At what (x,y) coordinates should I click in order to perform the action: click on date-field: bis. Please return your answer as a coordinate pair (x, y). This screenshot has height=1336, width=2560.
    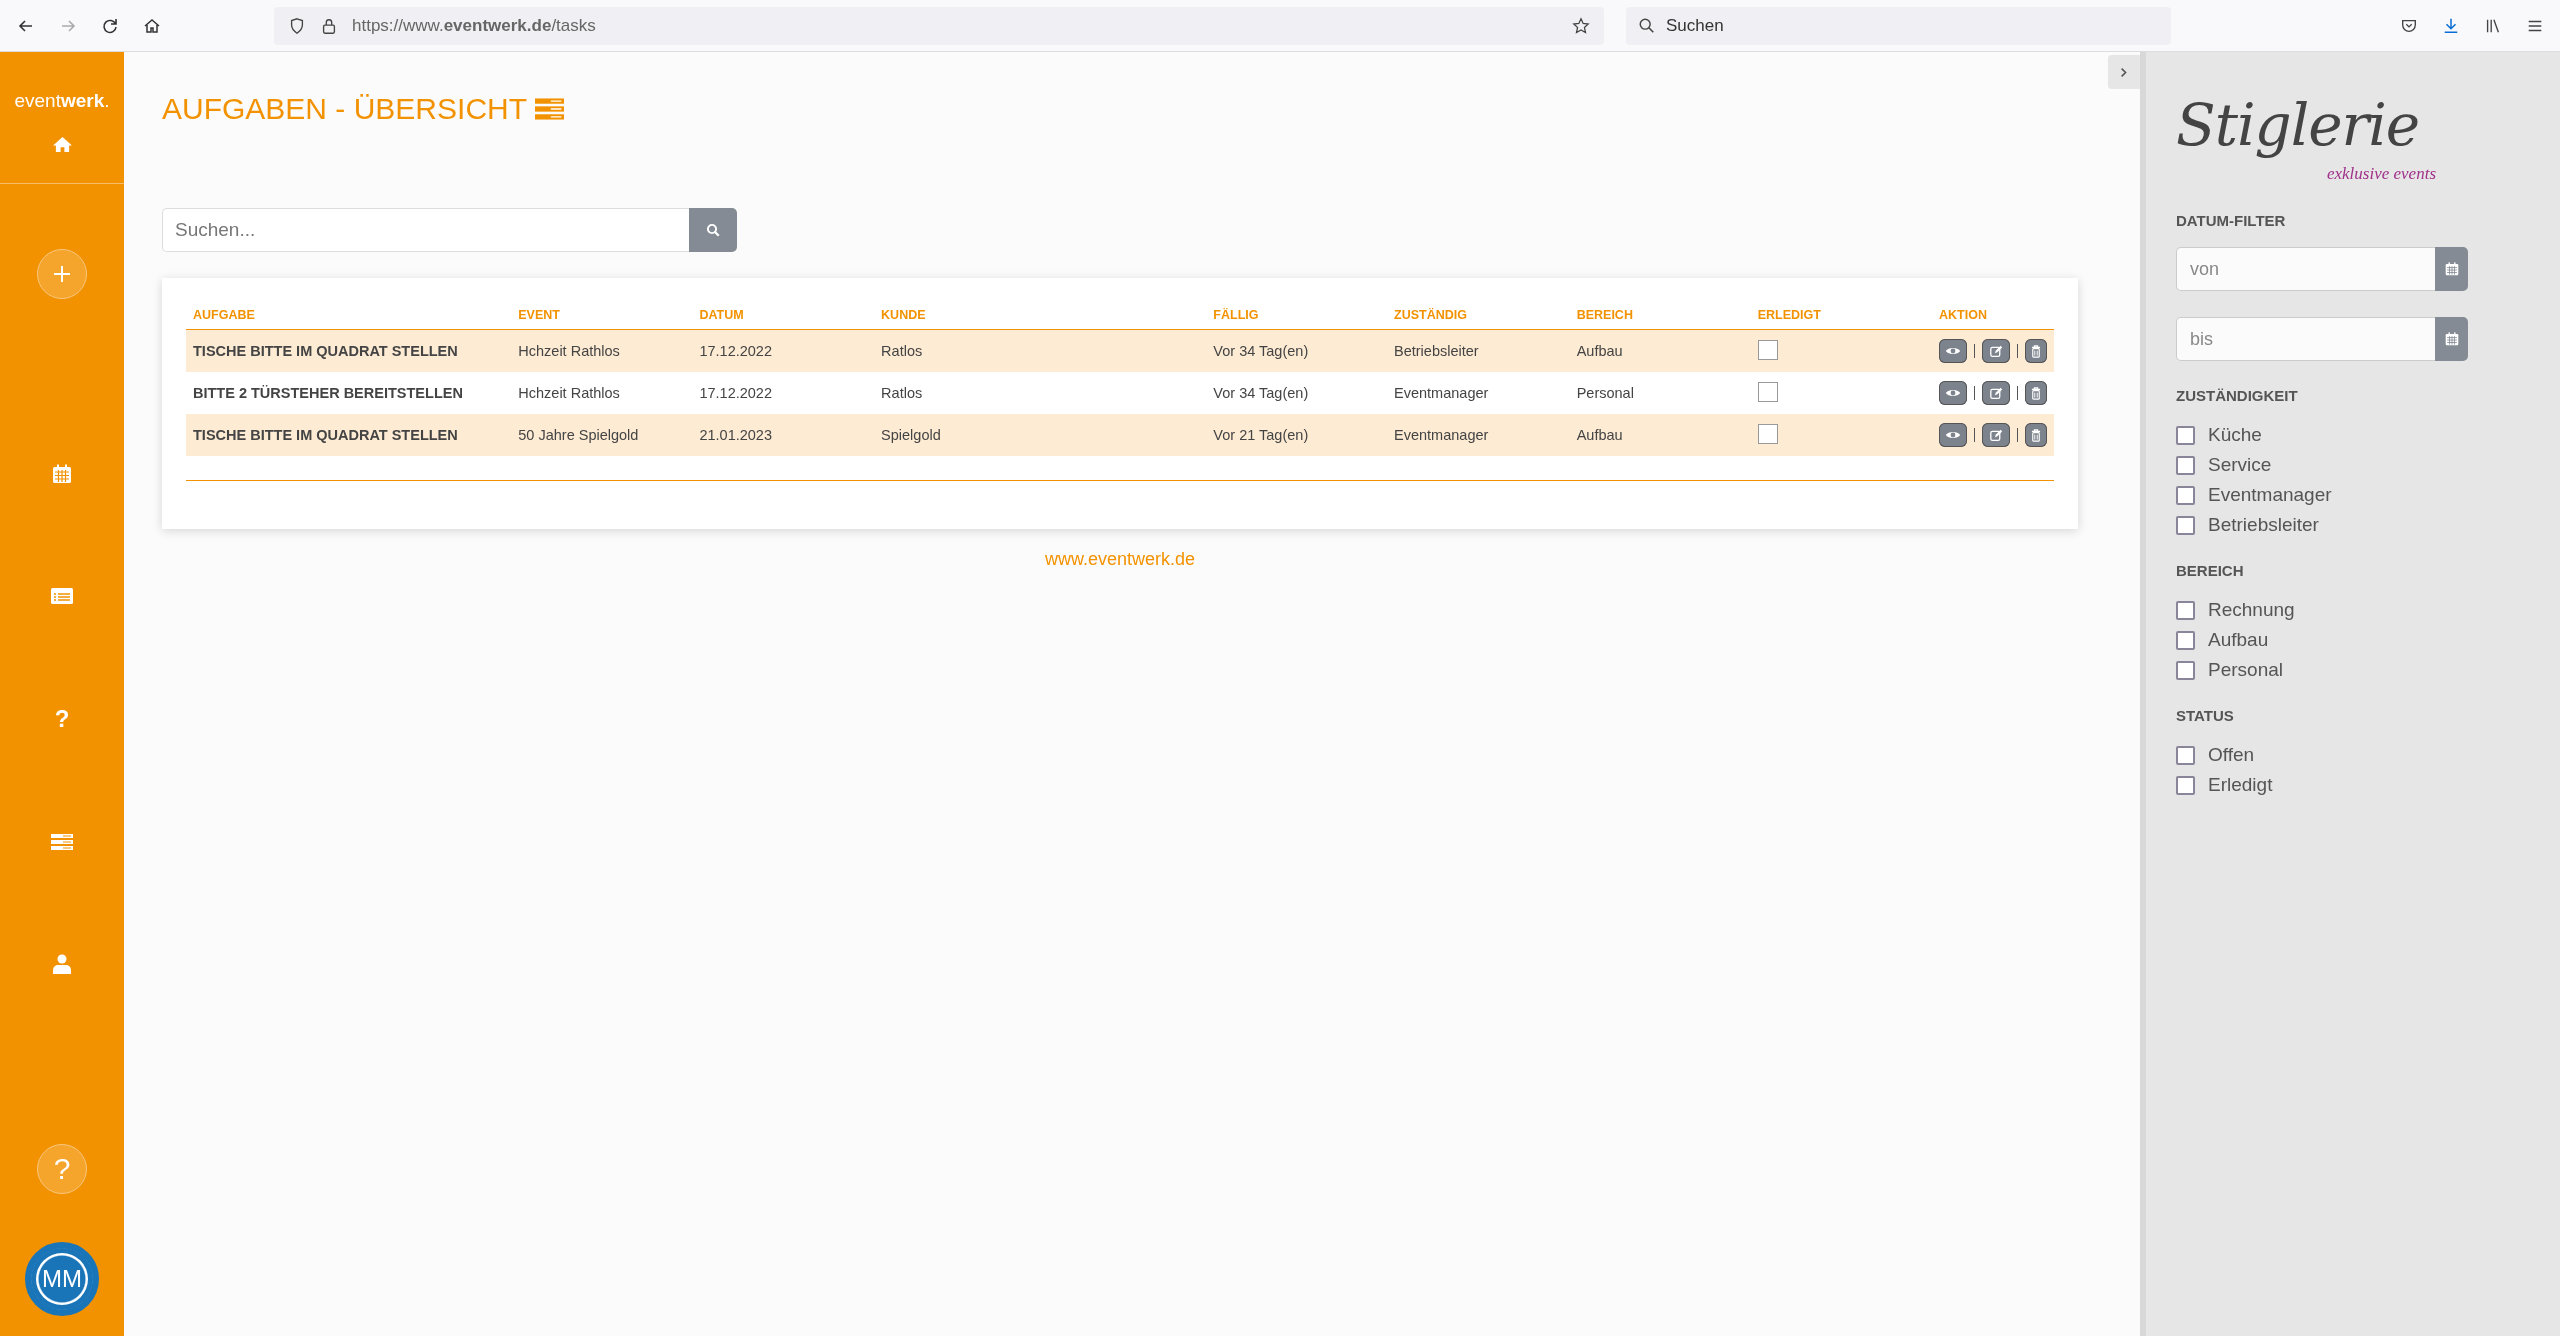
    Looking at the image, I should click on (2305, 339).